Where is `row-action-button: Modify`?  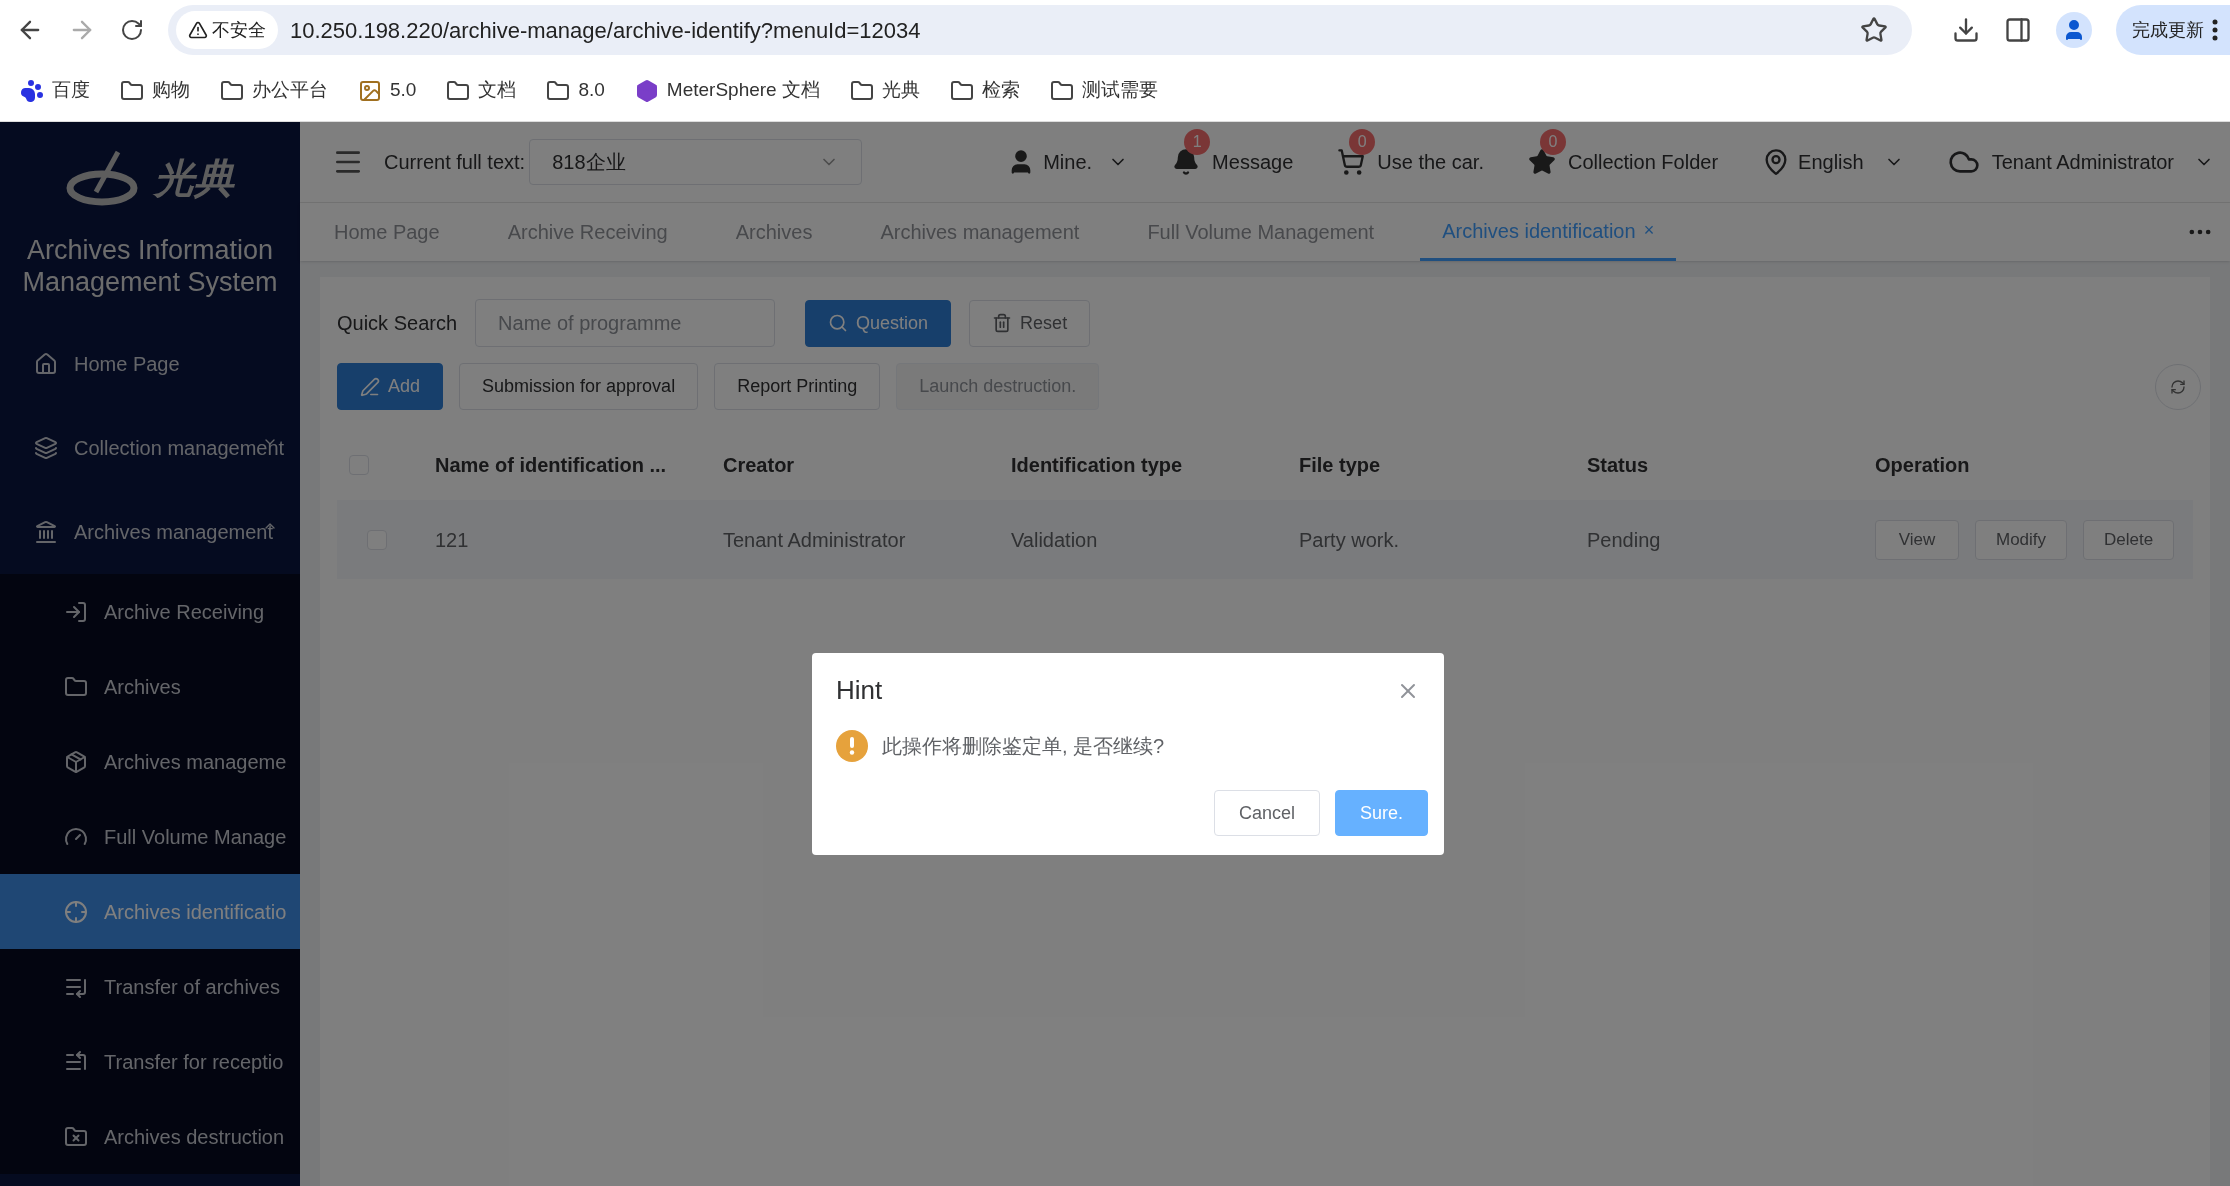
row-action-button: Modify is located at coordinates (2021, 539).